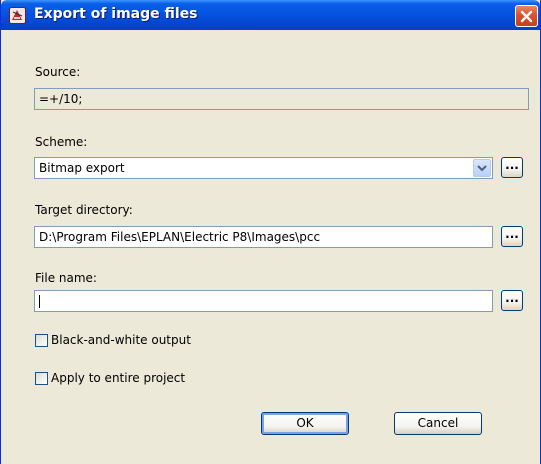 The image size is (541, 464). I want to click on close-button, so click(526, 16).